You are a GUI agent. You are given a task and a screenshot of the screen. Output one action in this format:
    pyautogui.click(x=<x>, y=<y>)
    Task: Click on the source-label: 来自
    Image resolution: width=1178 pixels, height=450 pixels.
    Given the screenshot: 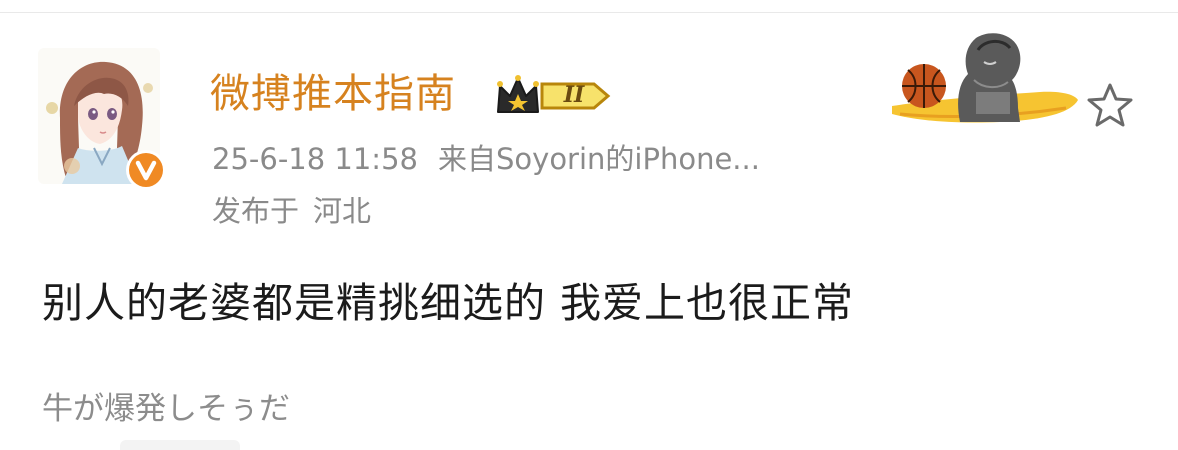 What is the action you would take?
    pyautogui.click(x=466, y=159)
    